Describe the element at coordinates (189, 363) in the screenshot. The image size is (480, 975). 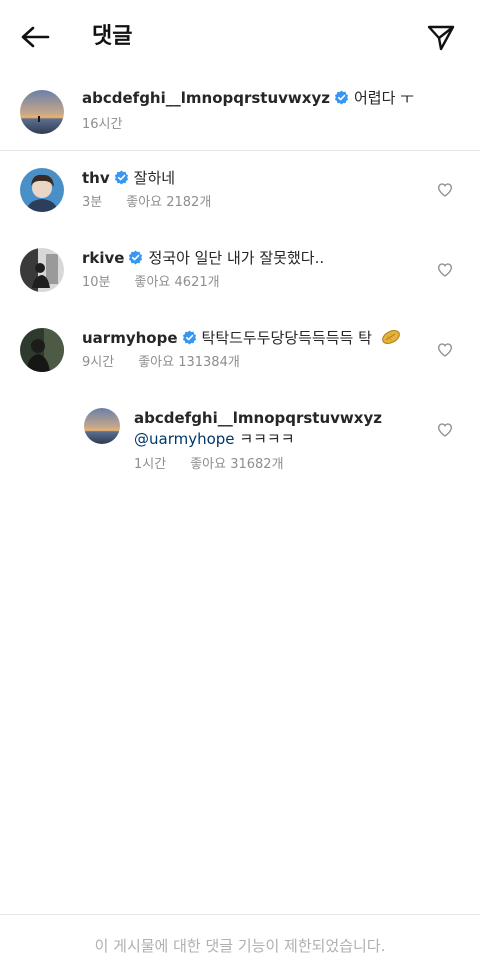
I see `comment-likes: 좋아요 131384개` at that location.